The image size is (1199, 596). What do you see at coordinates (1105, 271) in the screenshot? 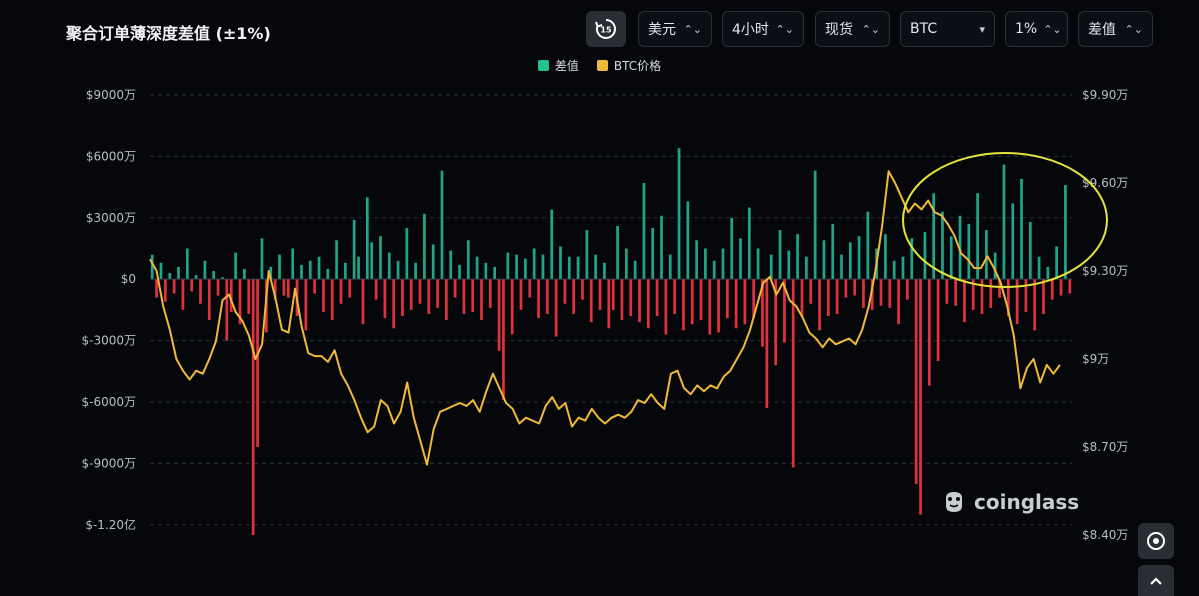
I see `y-right-tick-label: $9.30万` at bounding box center [1105, 271].